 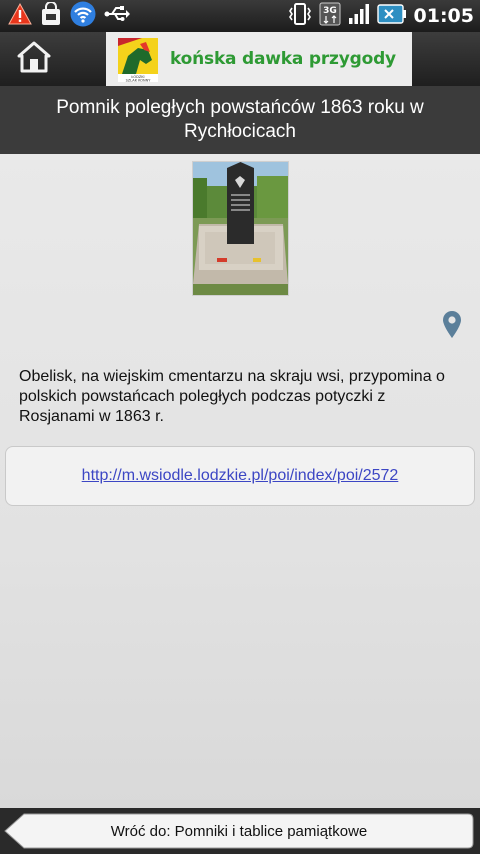 I want to click on app-header: ŁÓDZKI SZLAK KONNY końska dawka przygody, so click(x=240, y=59).